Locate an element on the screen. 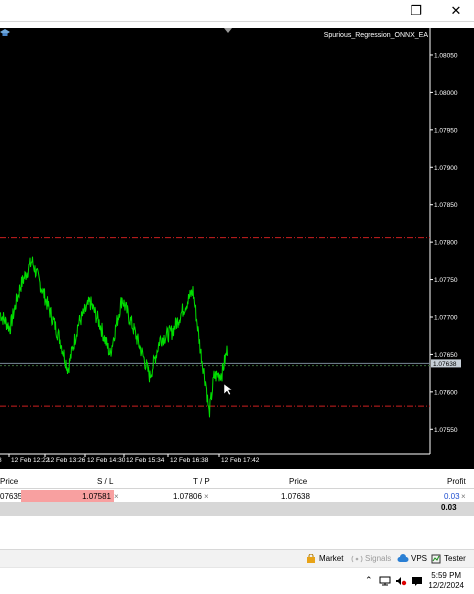 The image size is (474, 594). tester-icon is located at coordinates (436, 559).